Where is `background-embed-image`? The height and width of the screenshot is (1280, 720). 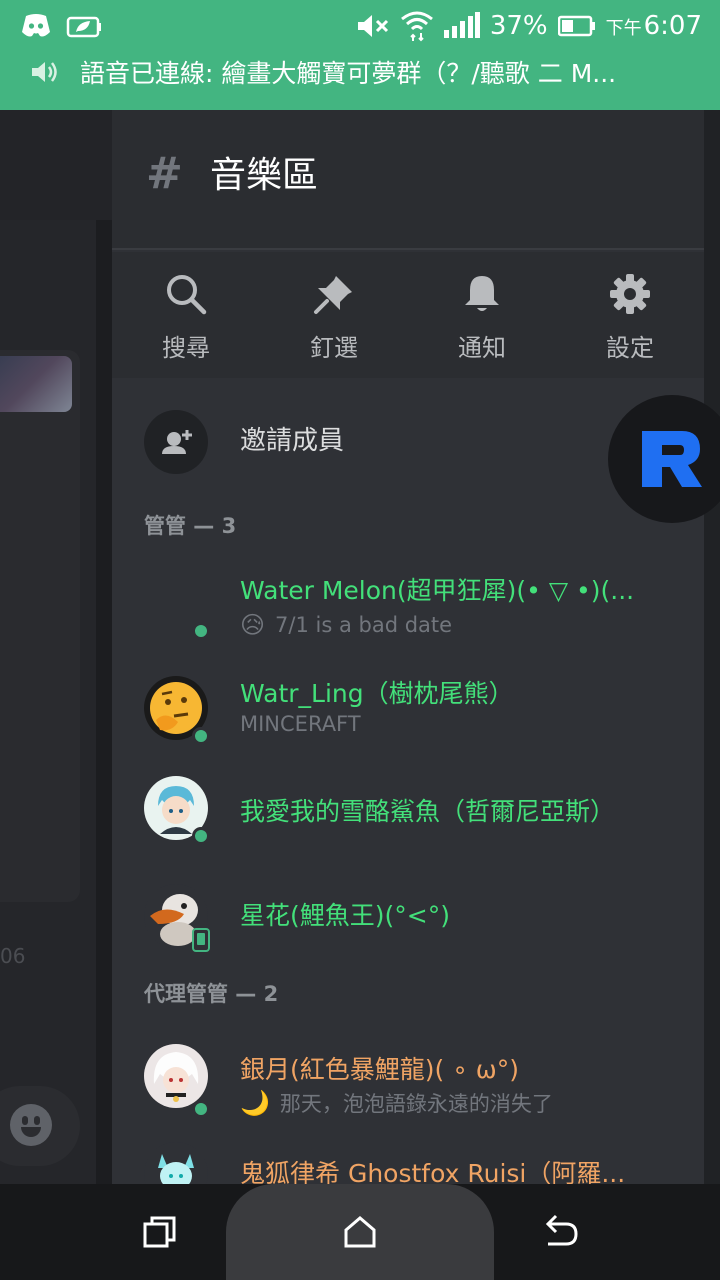 background-embed-image is located at coordinates (36, 384).